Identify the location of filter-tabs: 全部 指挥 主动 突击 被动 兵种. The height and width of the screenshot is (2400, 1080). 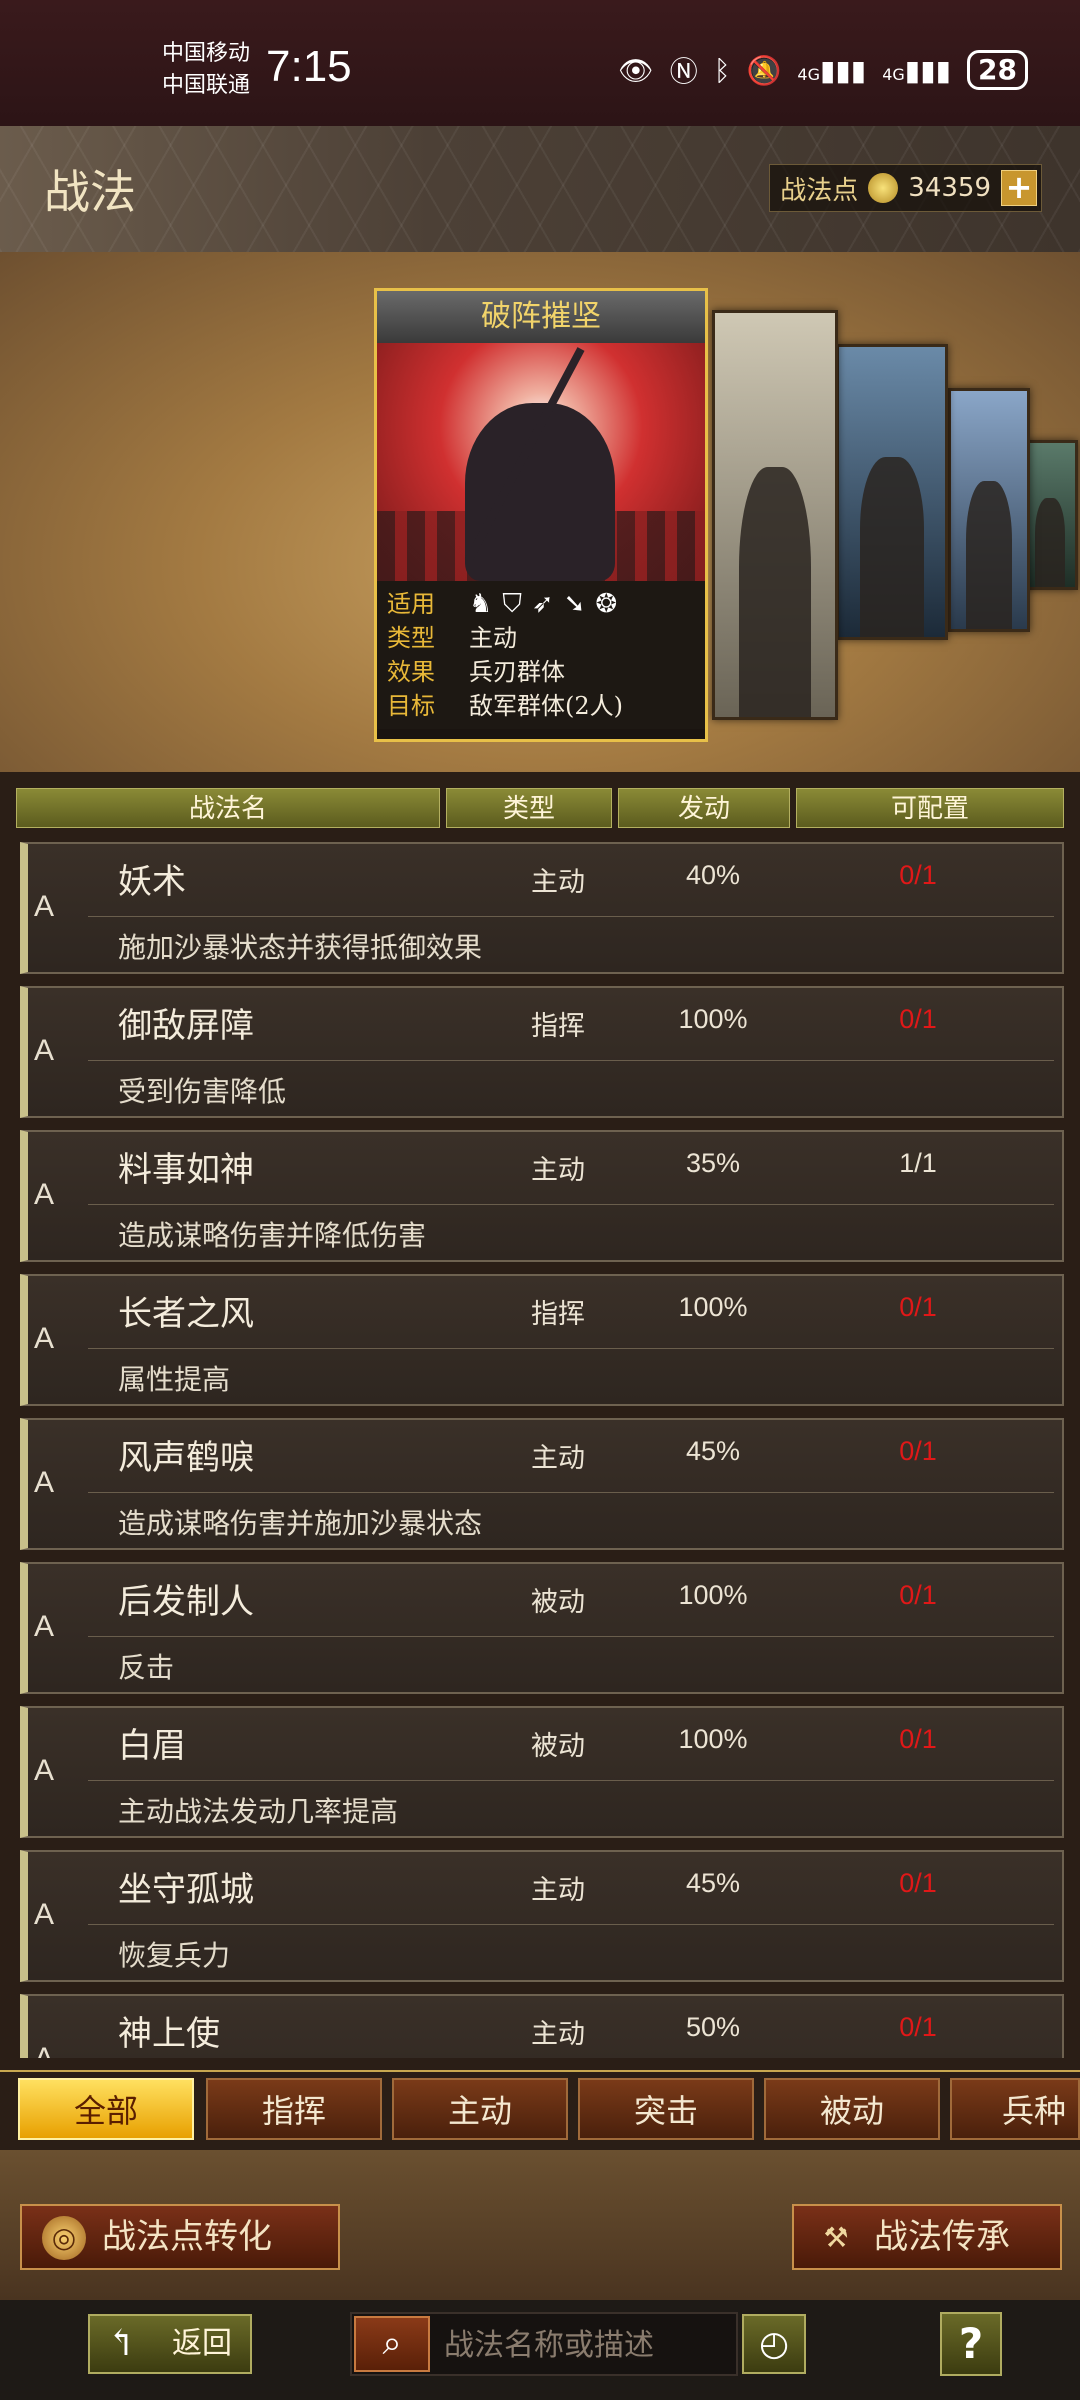
(540, 2106).